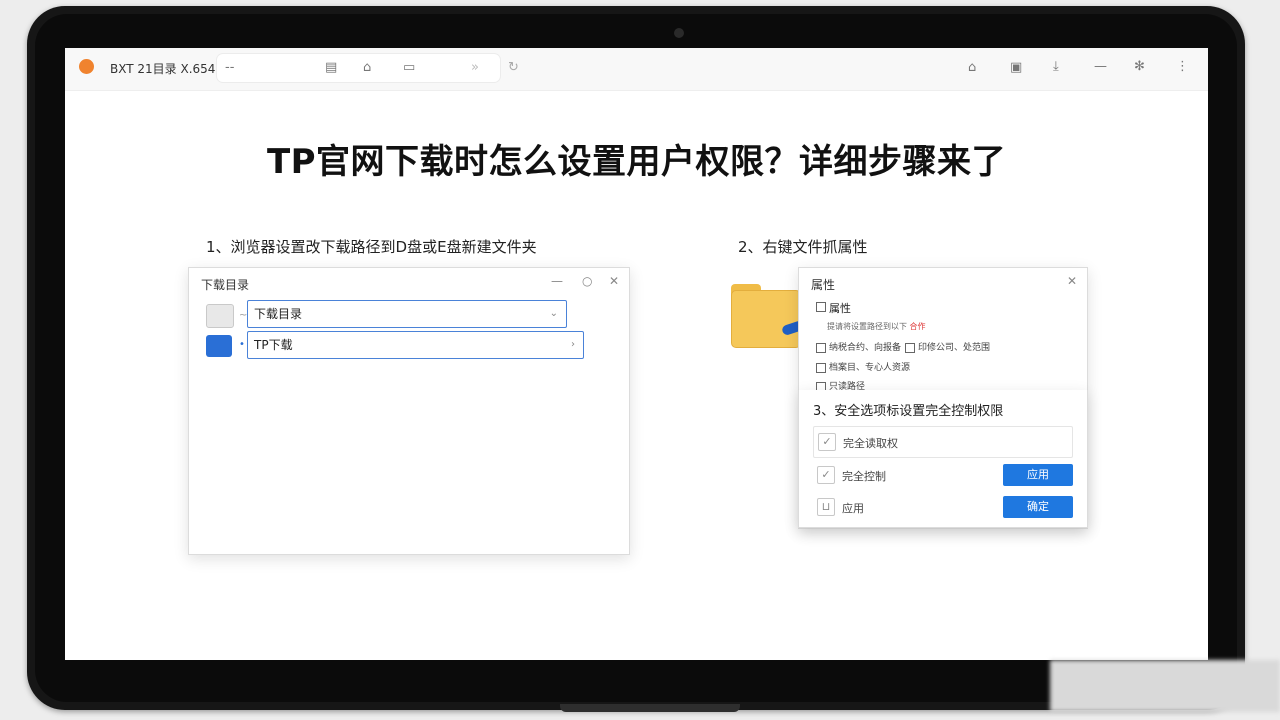  What do you see at coordinates (371, 247) in the screenshot?
I see `step1-label: 1、浏览器设置改下载路径到D盘或E盘新建文件夹` at bounding box center [371, 247].